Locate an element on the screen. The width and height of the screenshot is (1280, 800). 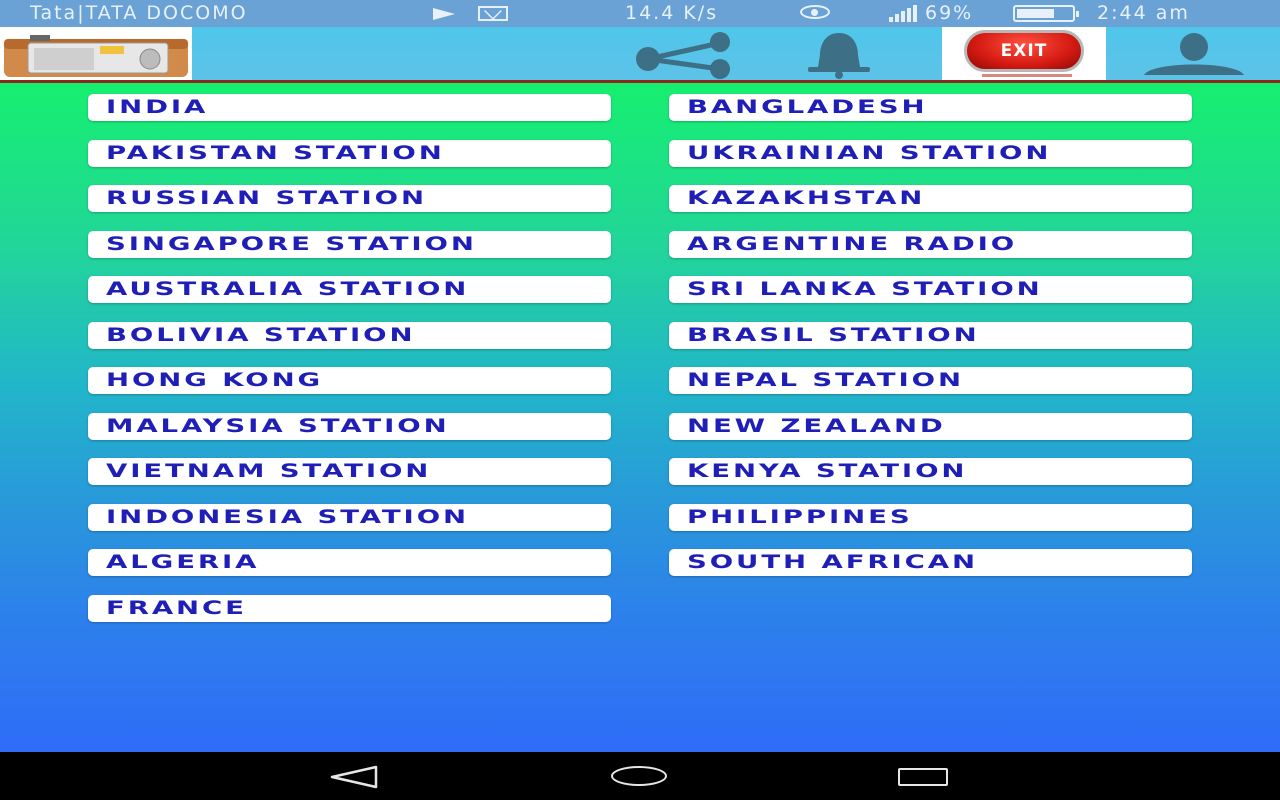
station-label: BOLIVIA STATION is located at coordinates (261, 334).